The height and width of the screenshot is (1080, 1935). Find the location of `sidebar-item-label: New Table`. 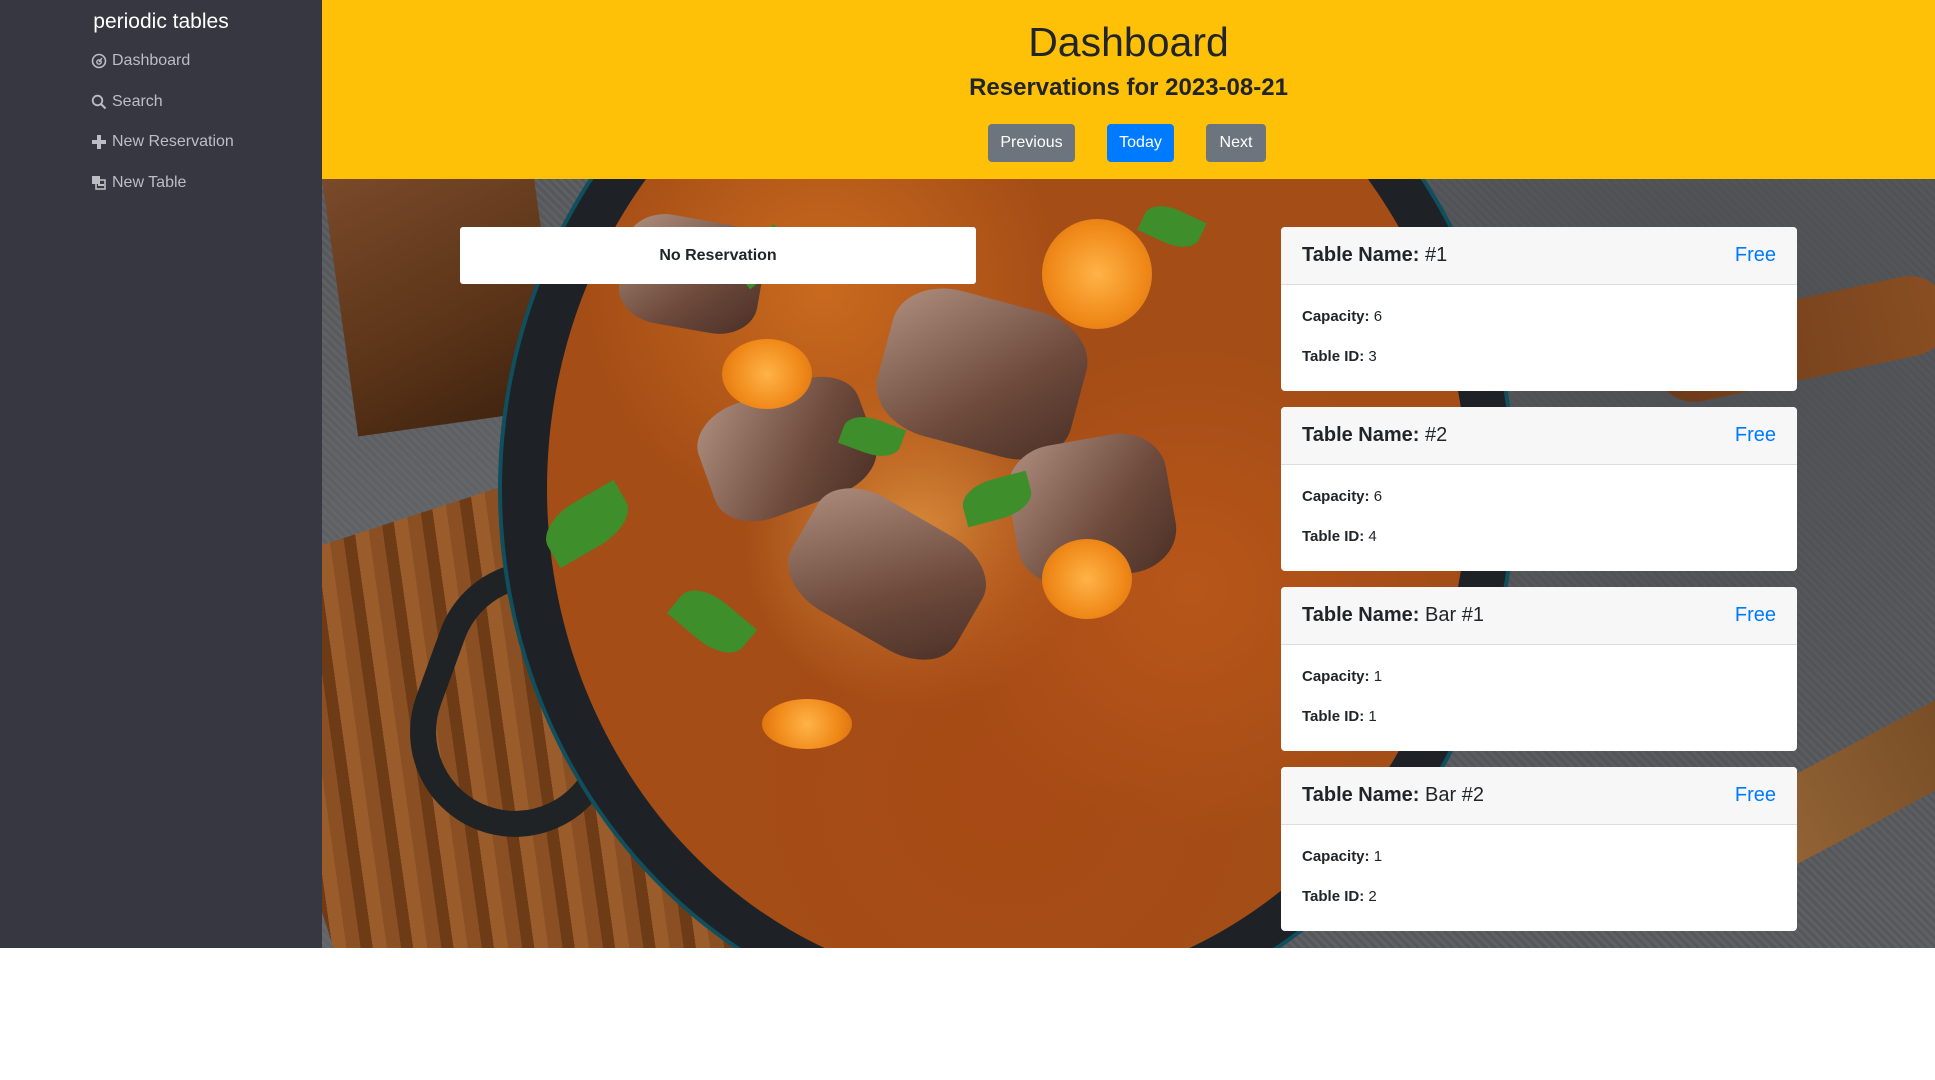

sidebar-item-label: New Table is located at coordinates (149, 182).